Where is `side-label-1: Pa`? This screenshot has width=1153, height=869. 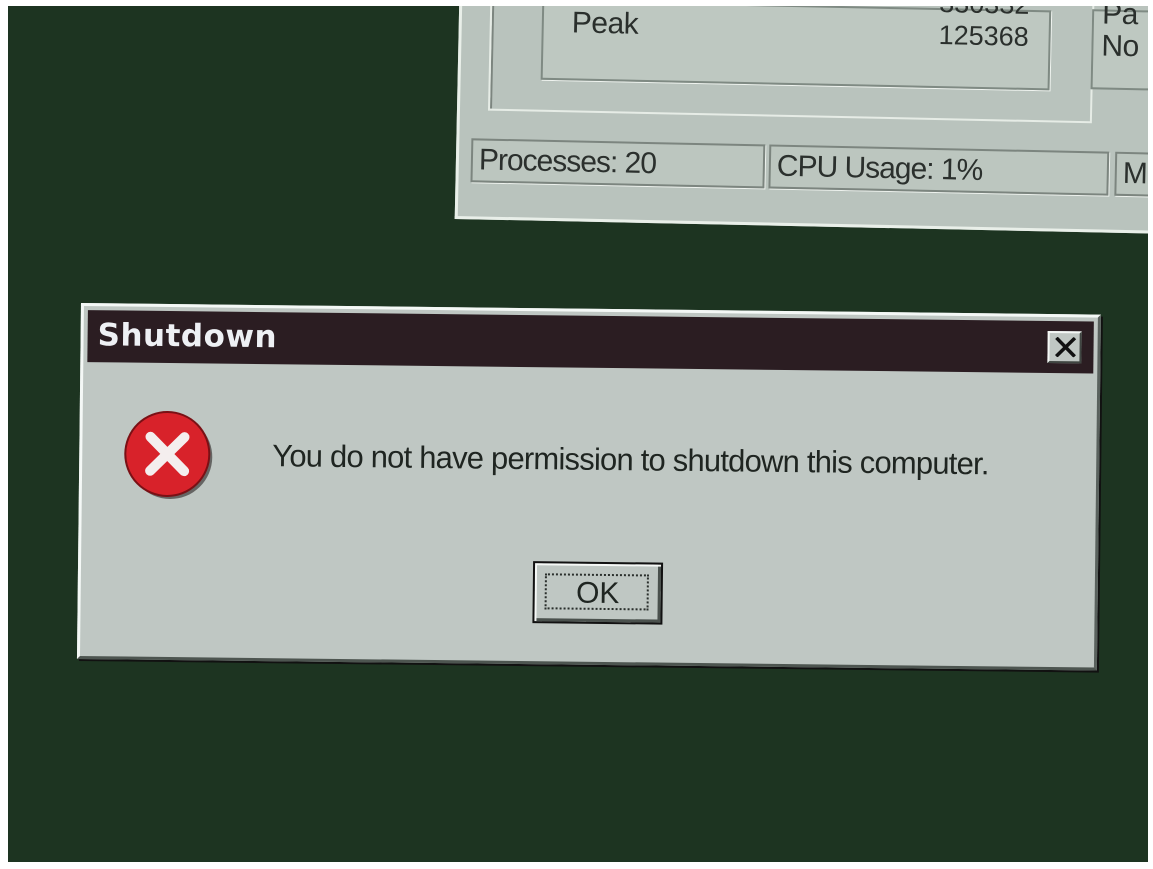
side-label-1: Pa is located at coordinates (1120, 19).